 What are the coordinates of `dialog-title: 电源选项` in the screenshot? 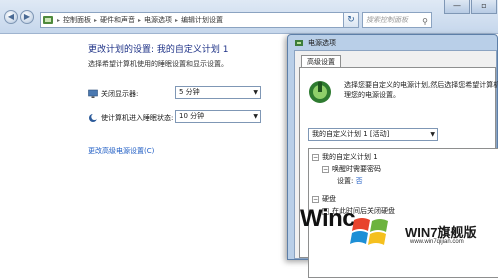 It's located at (322, 43).